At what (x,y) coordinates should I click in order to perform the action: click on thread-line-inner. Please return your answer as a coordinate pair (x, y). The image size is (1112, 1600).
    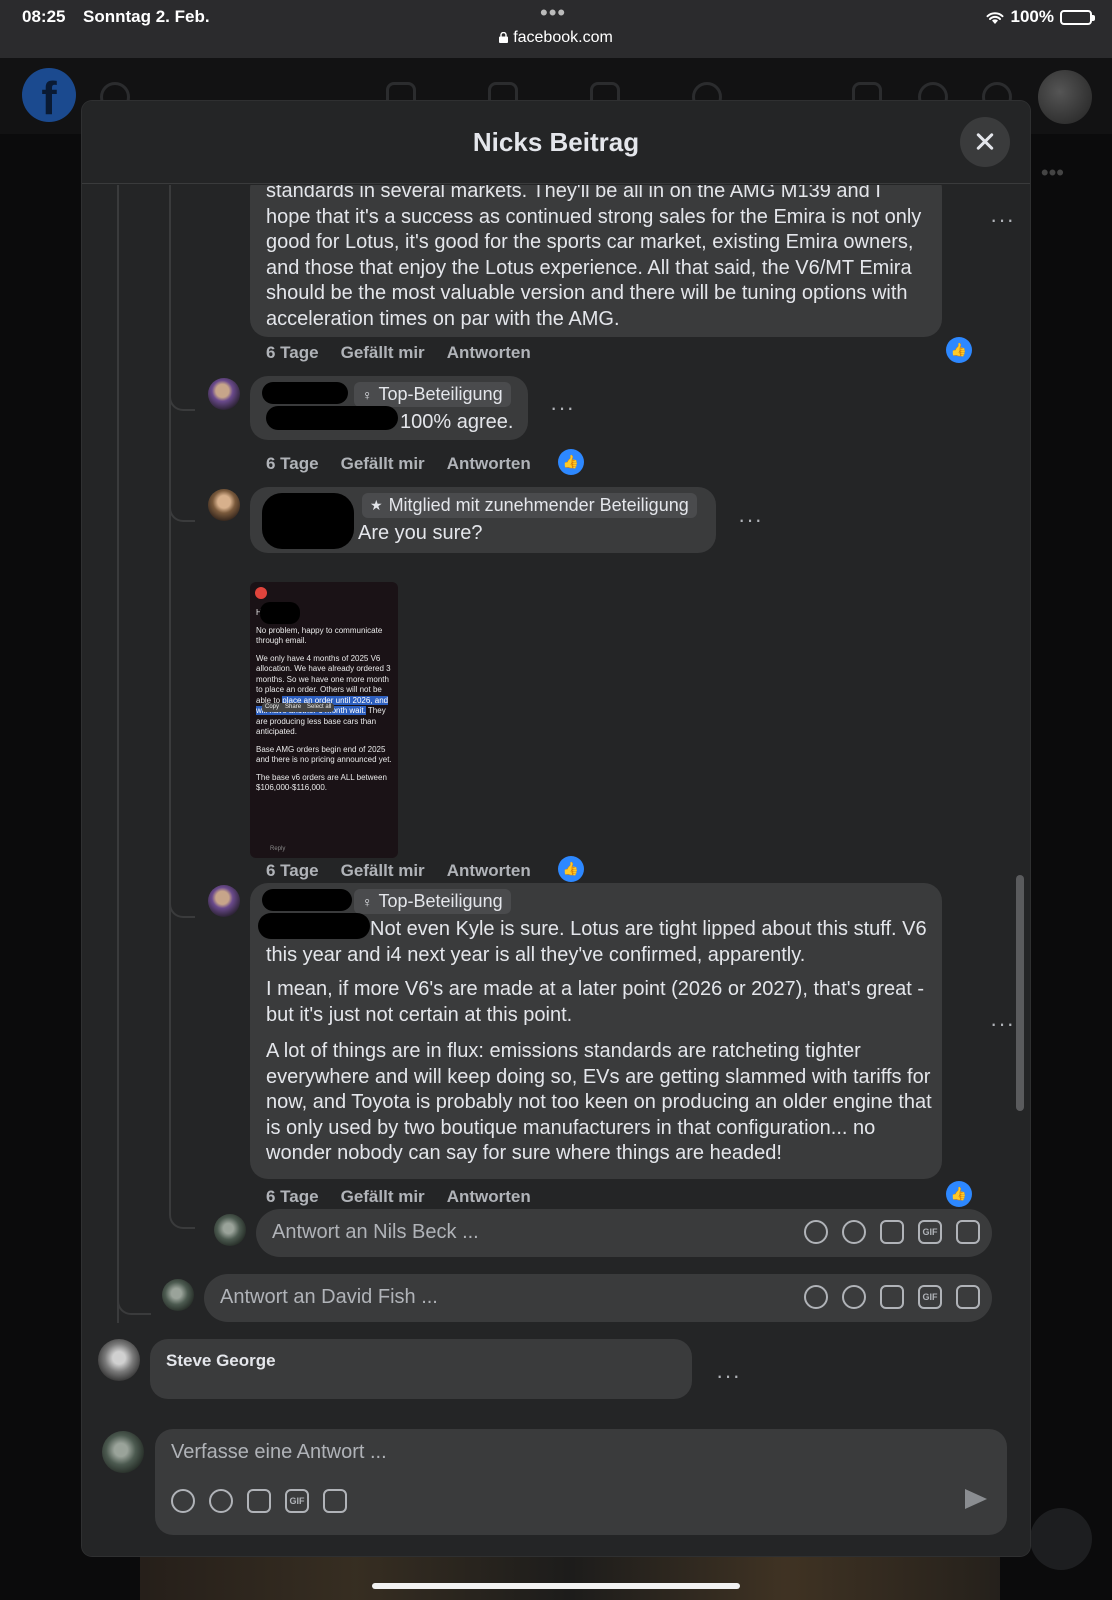
    Looking at the image, I should click on (170, 698).